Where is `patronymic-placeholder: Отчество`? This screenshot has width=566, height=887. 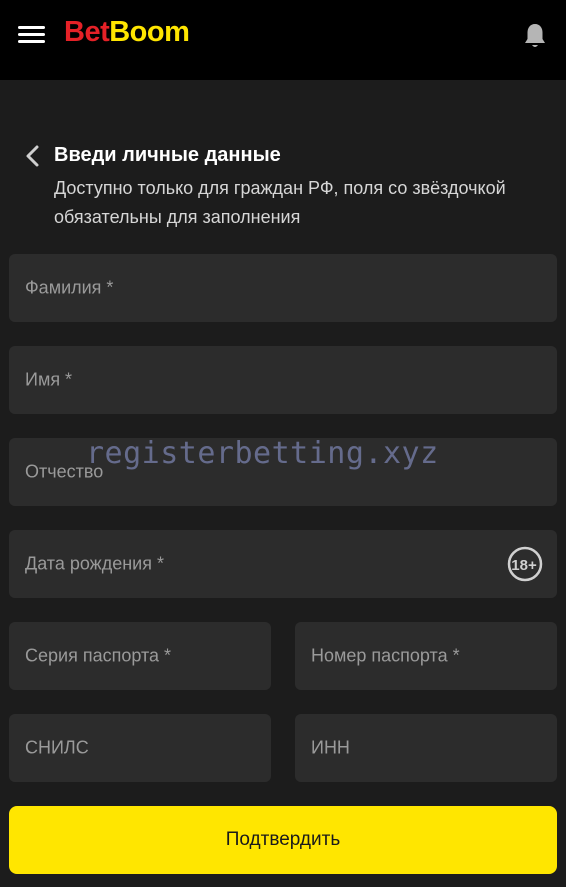
patronymic-placeholder: Отчество is located at coordinates (64, 471).